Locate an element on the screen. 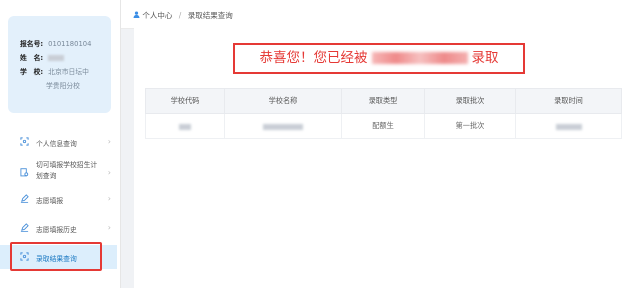 The height and width of the screenshot is (288, 631). name-row: 姓 名: is located at coordinates (42, 58).